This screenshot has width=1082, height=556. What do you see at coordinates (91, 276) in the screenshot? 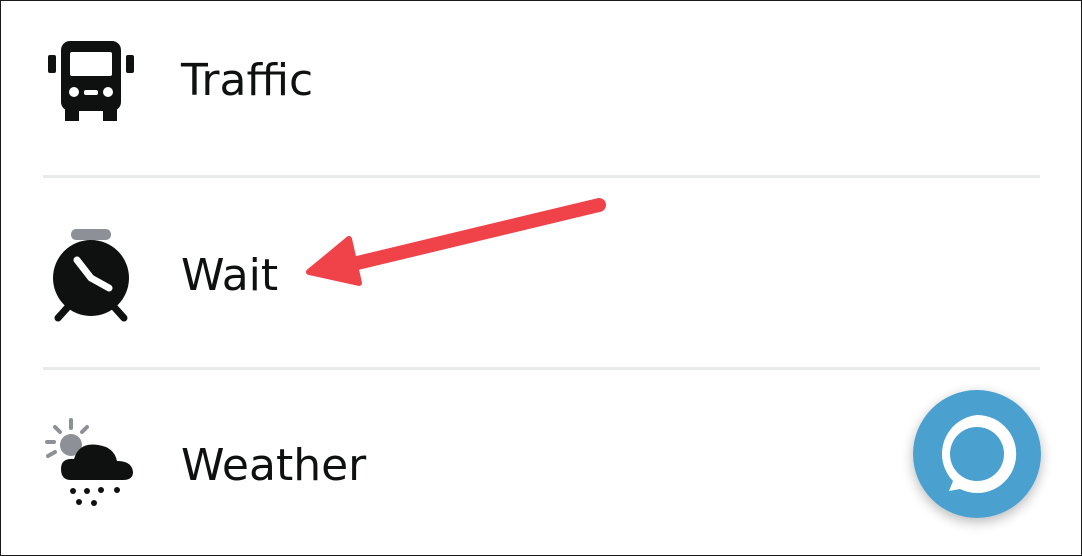
I see `alarm-clock-icon` at bounding box center [91, 276].